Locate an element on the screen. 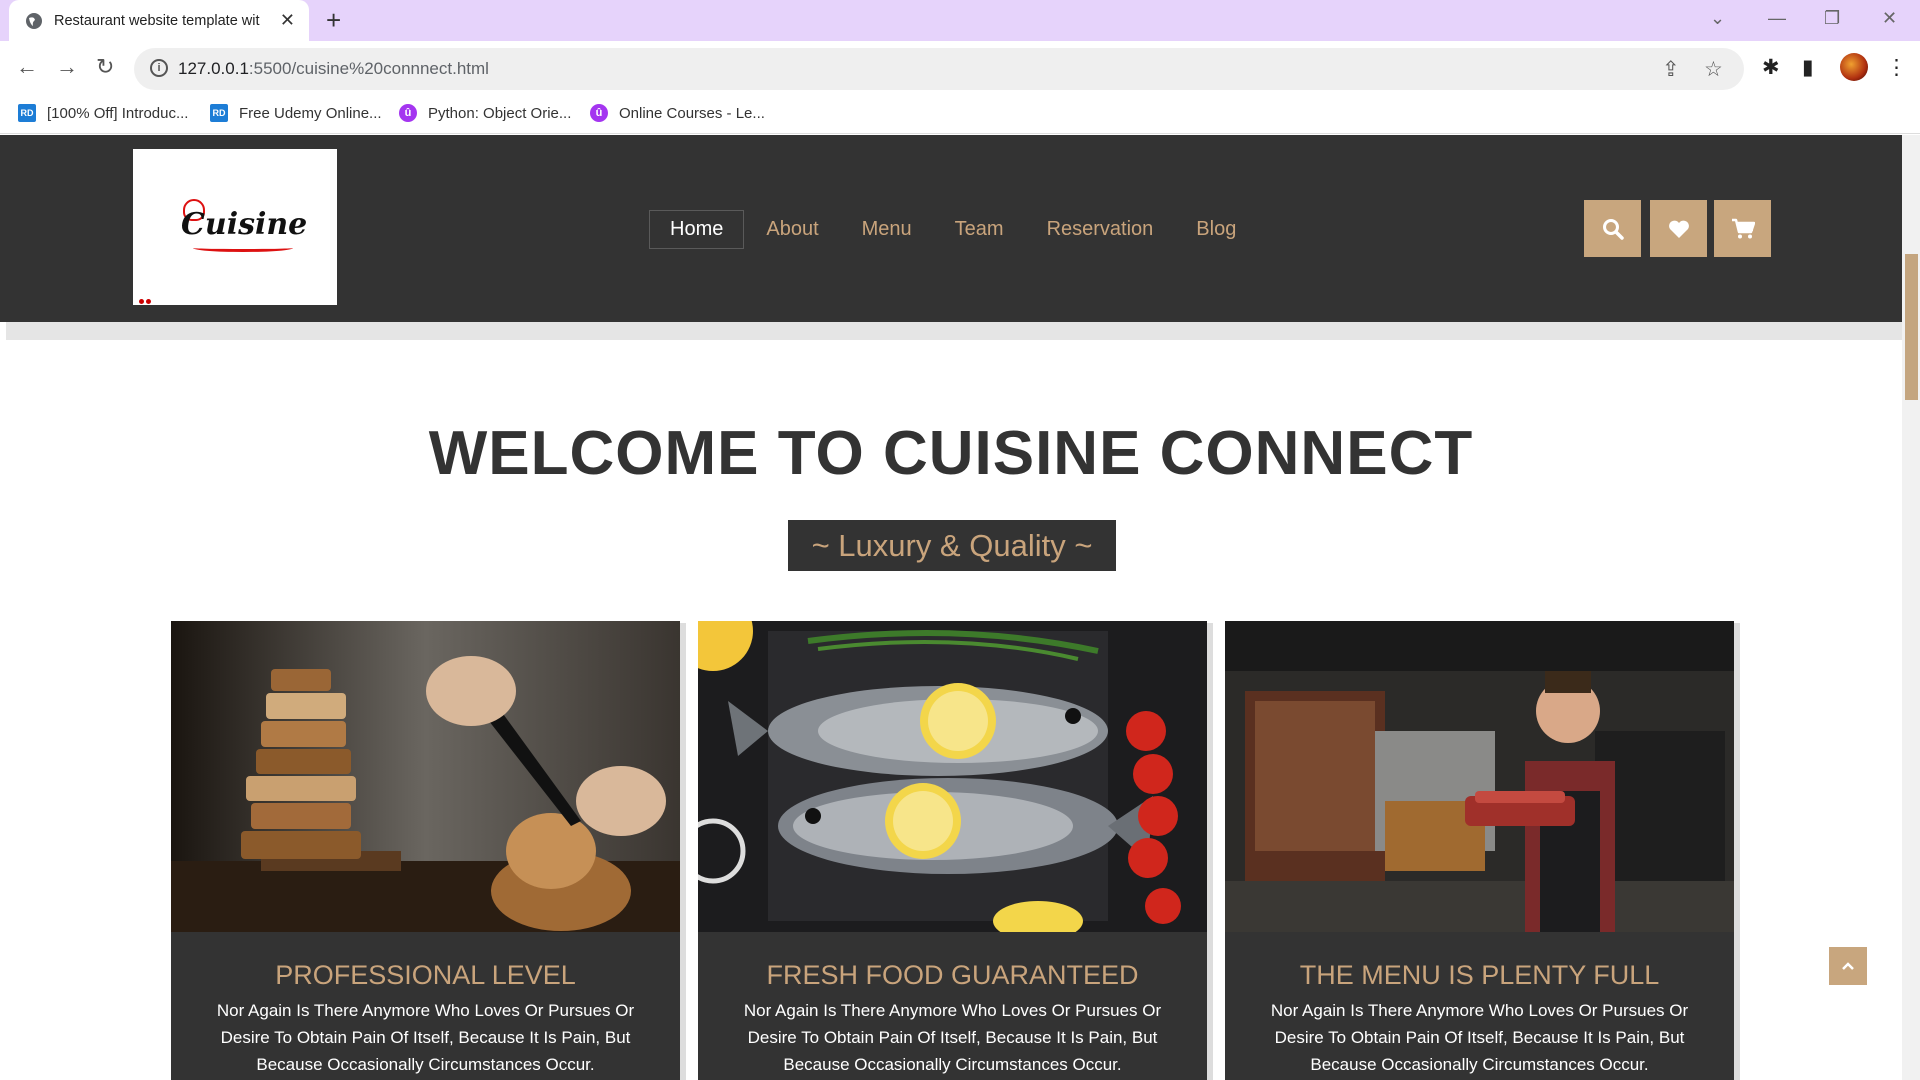  page-title: WELCOME TO CUISINE CONNECT is located at coordinates (951, 453).